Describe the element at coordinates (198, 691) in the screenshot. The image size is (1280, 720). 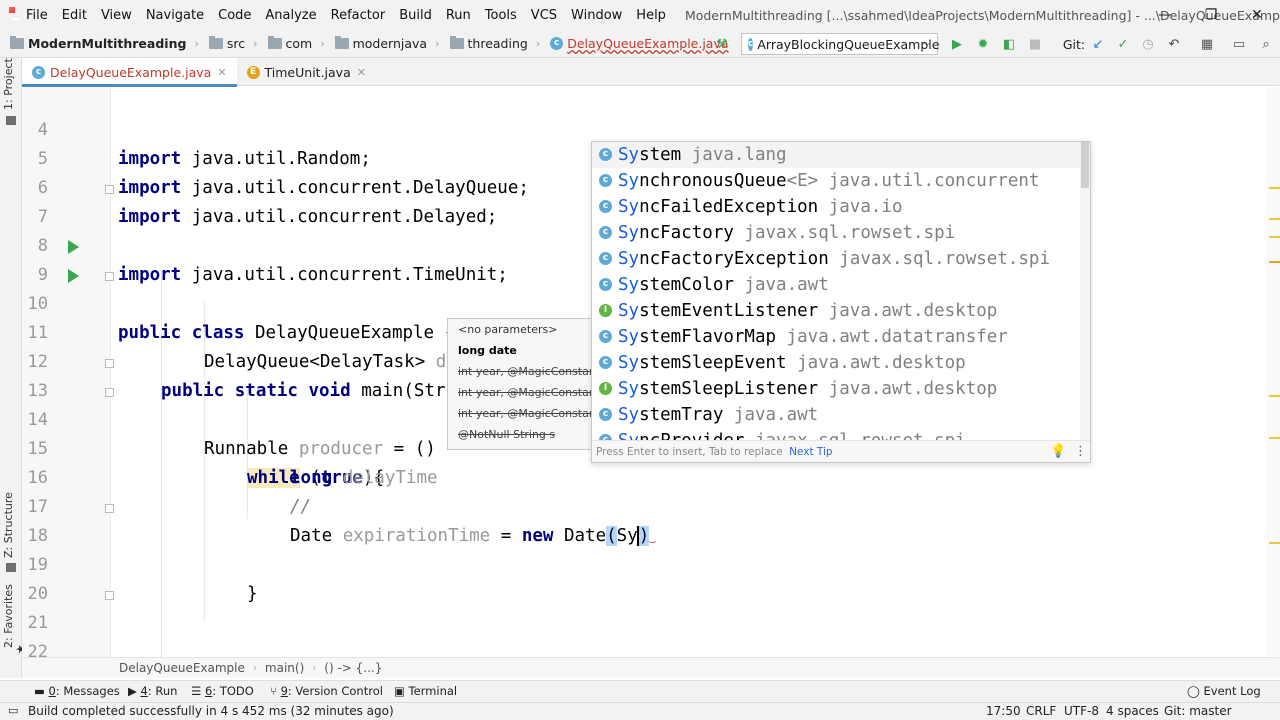
I see `todo-icon: ☰` at that location.